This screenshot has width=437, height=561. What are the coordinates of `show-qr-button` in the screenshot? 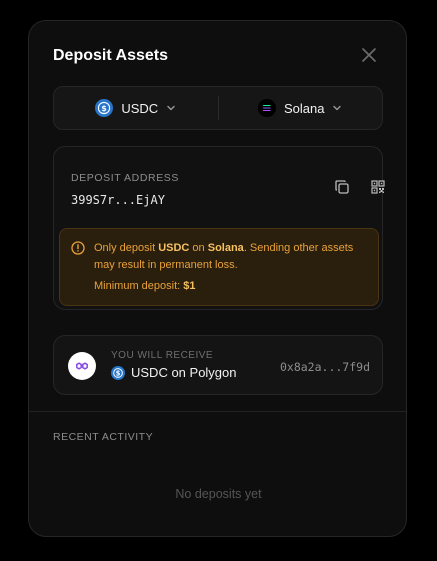 It's located at (378, 187).